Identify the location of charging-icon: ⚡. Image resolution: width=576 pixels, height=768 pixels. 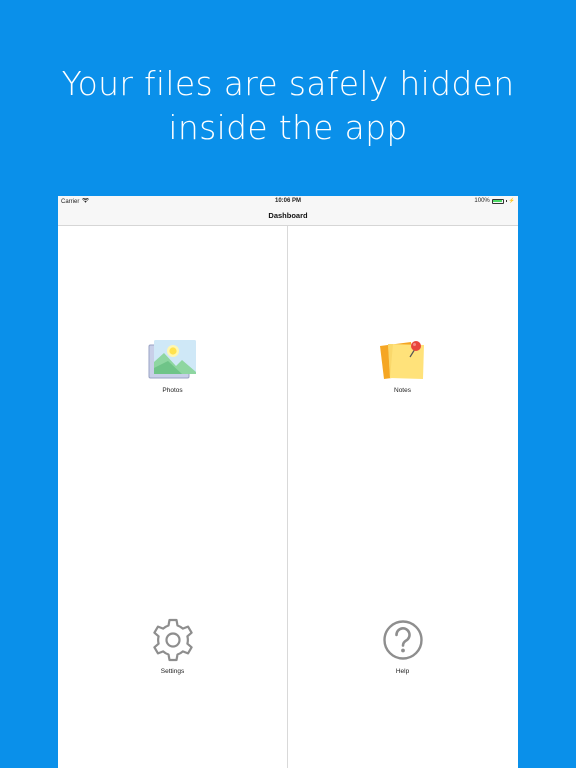
(511, 201).